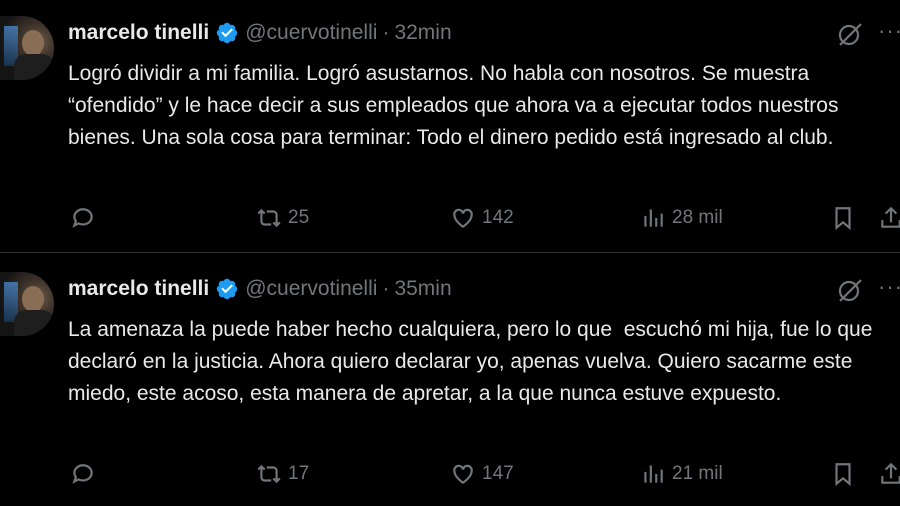 The height and width of the screenshot is (506, 900). I want to click on like-button: 142, so click(482, 218).